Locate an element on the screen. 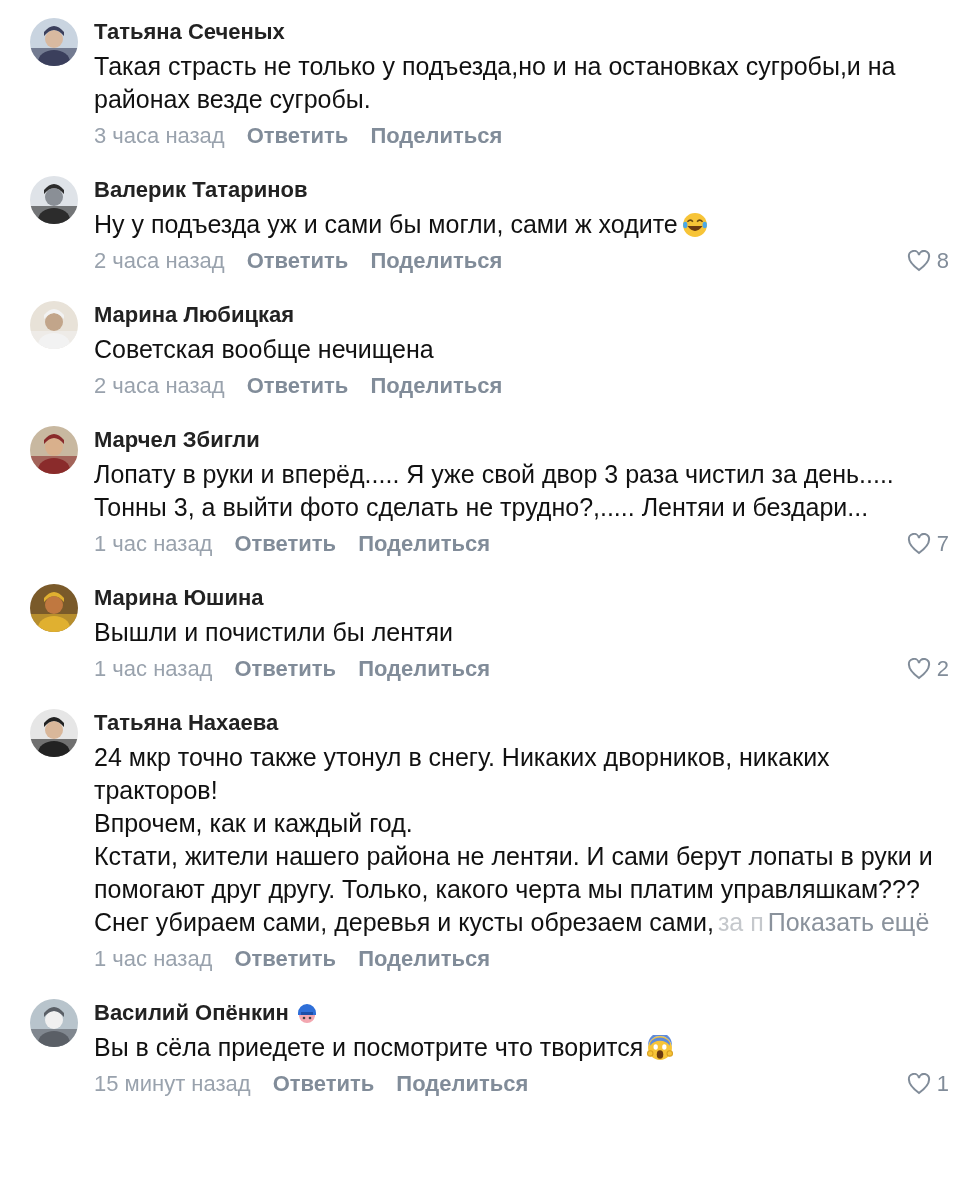 The image size is (971, 1200). comment-text: тракторов! is located at coordinates (156, 790).